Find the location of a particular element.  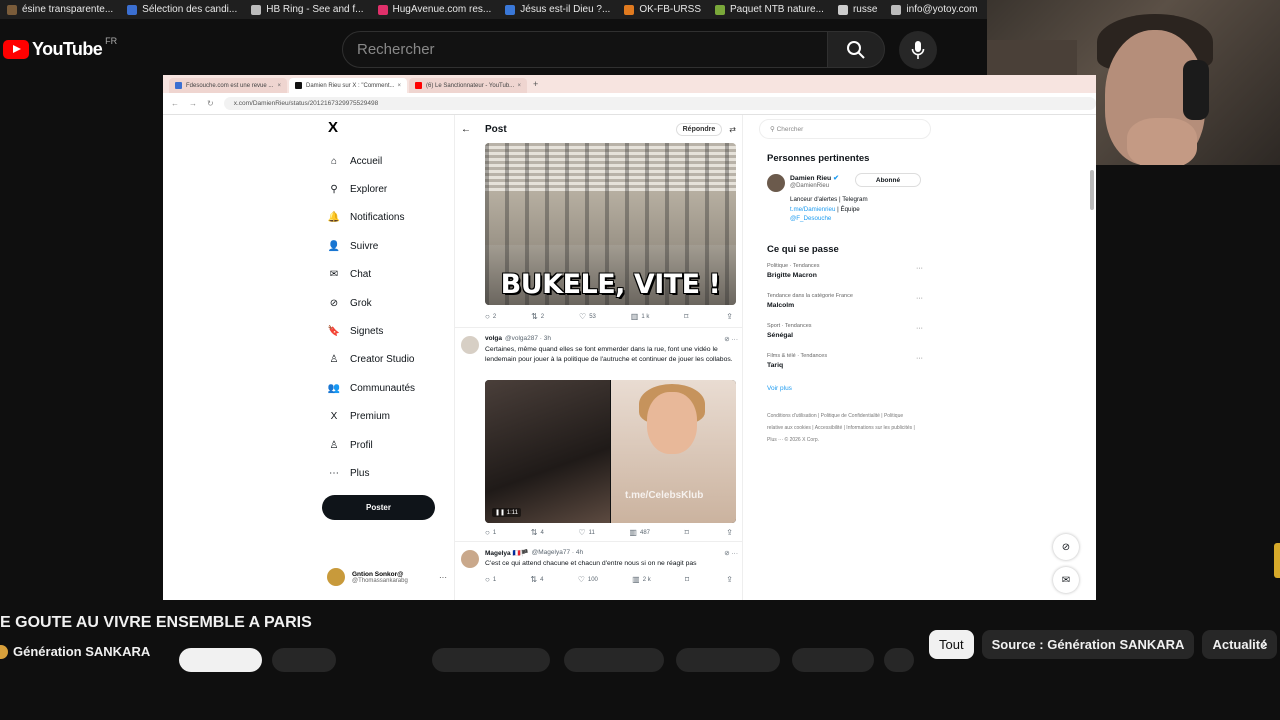

nav-item-explorer: ⚲ Explorer is located at coordinates (388, 189).